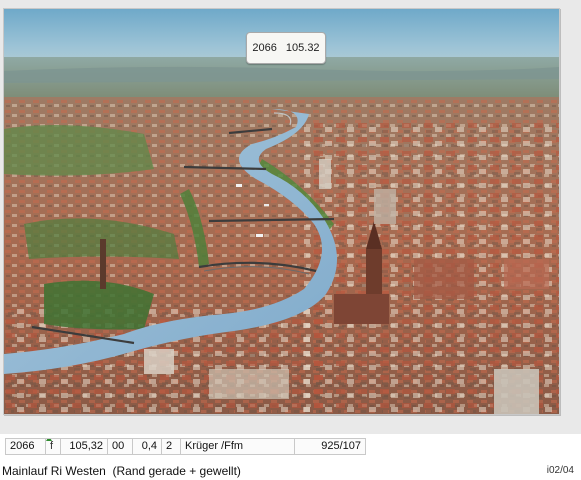 The image size is (581, 480). I want to click on record-publisher: Krüger /Ffm, so click(237, 446).